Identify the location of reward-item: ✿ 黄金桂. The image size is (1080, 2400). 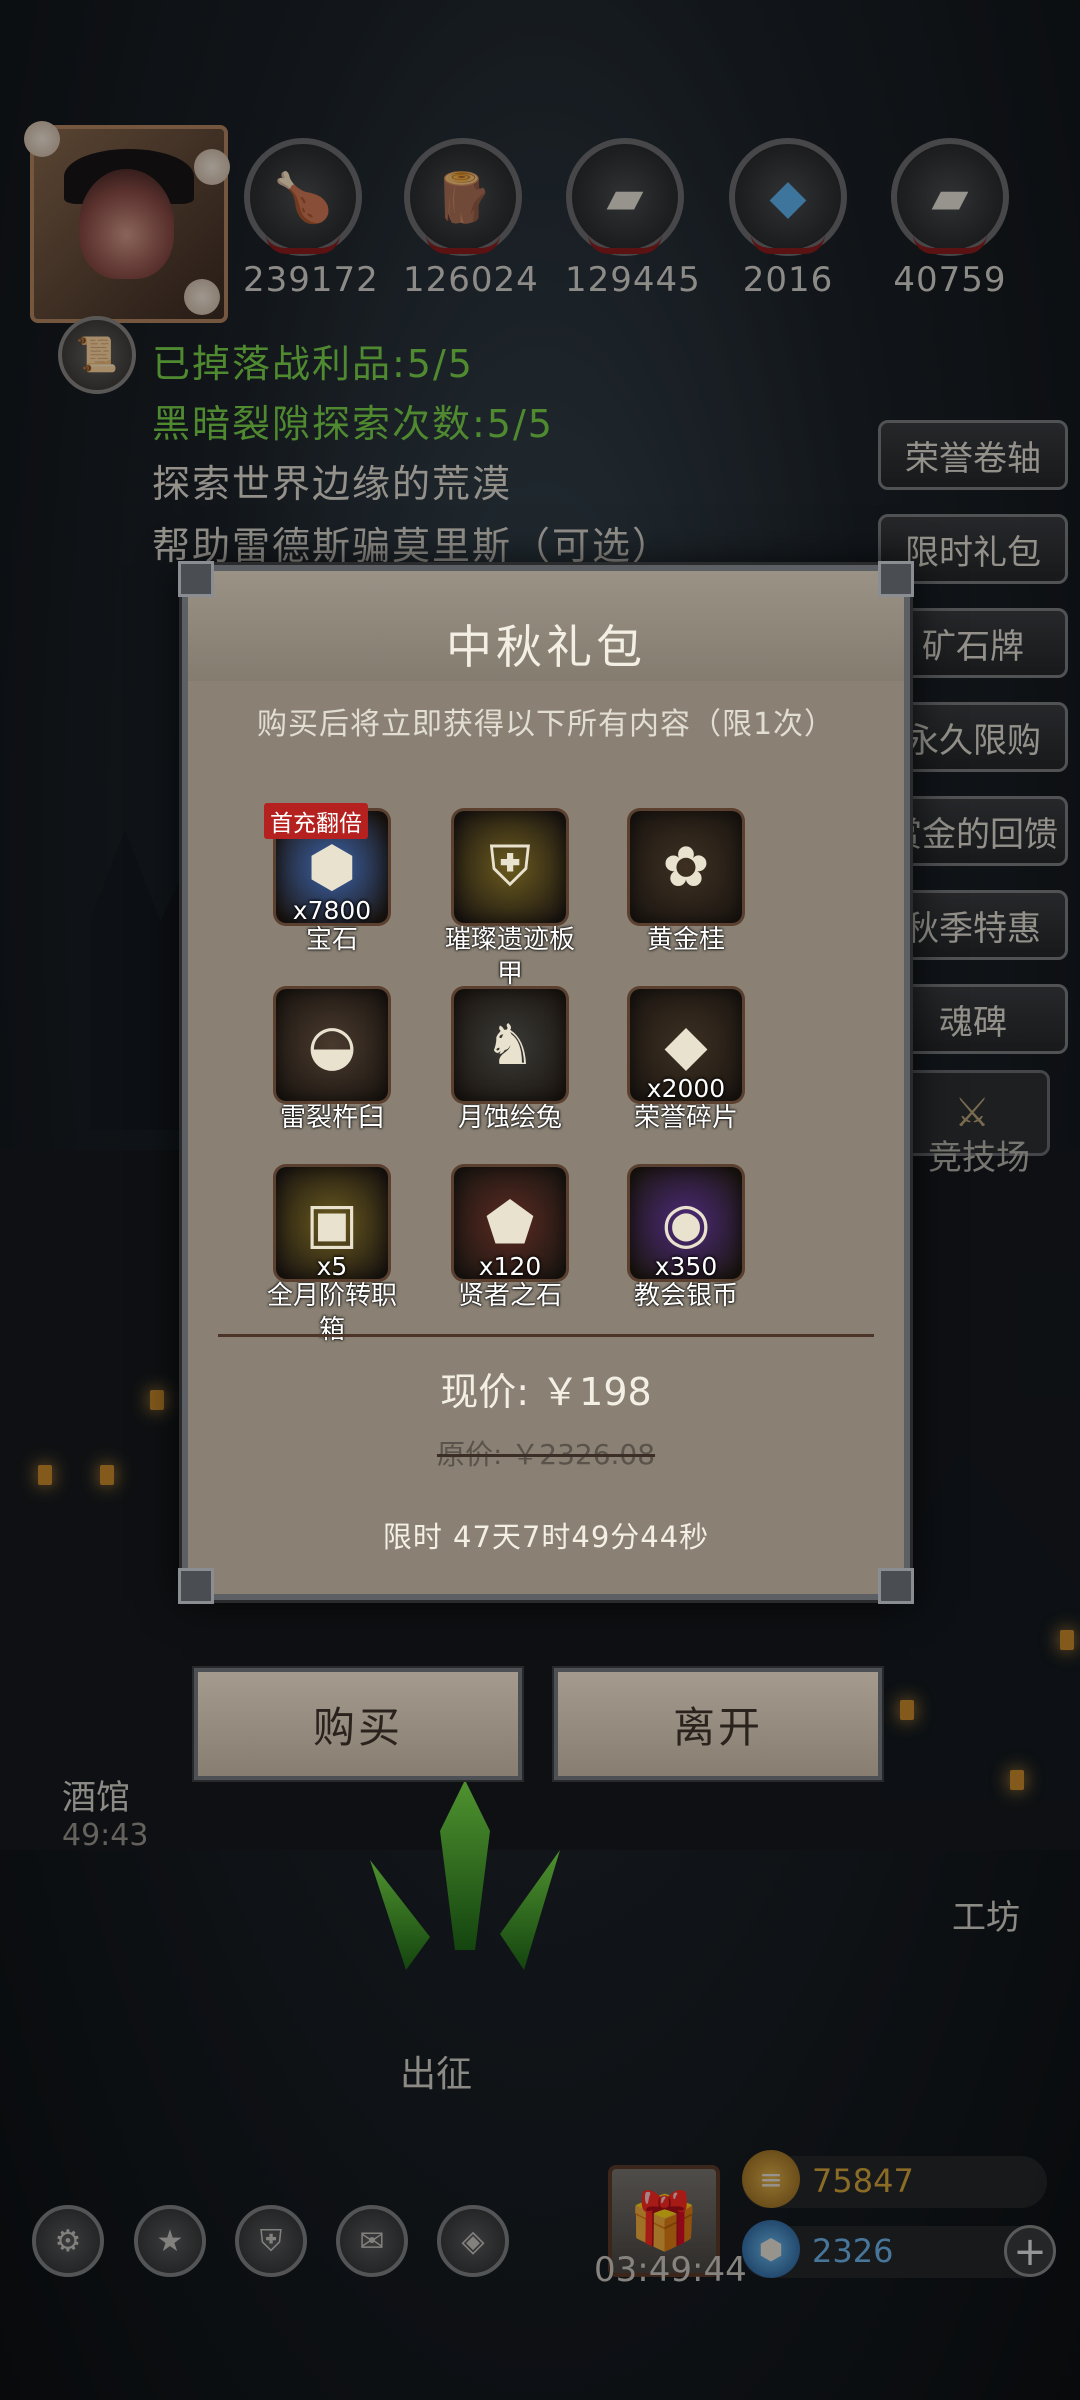
(686, 884).